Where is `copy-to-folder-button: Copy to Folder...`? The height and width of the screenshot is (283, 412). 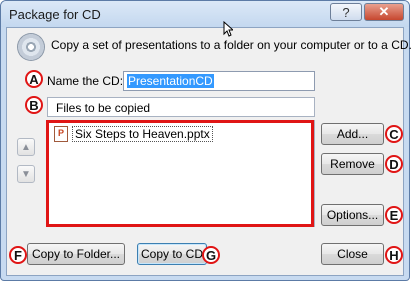 copy-to-folder-button: Copy to Folder... is located at coordinates (76, 254).